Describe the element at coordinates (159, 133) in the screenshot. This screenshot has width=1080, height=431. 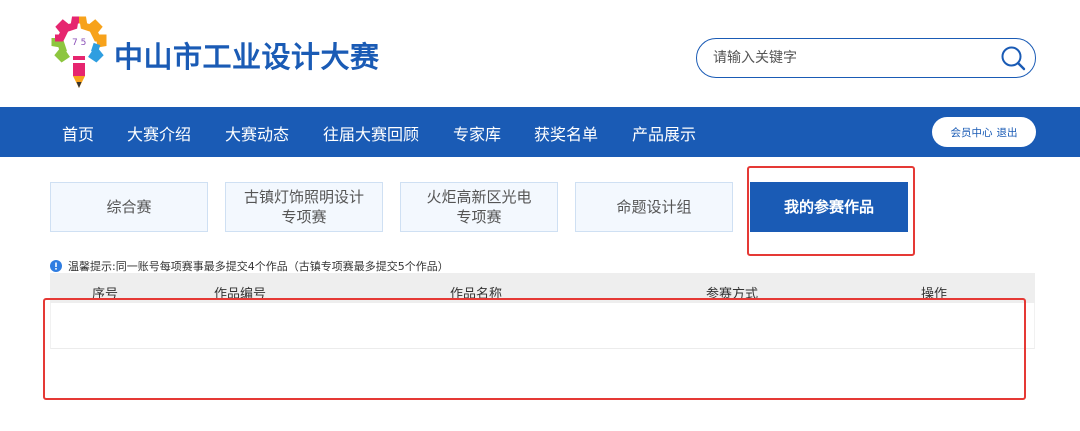
I see `nav-item-intro: 大赛介绍` at that location.